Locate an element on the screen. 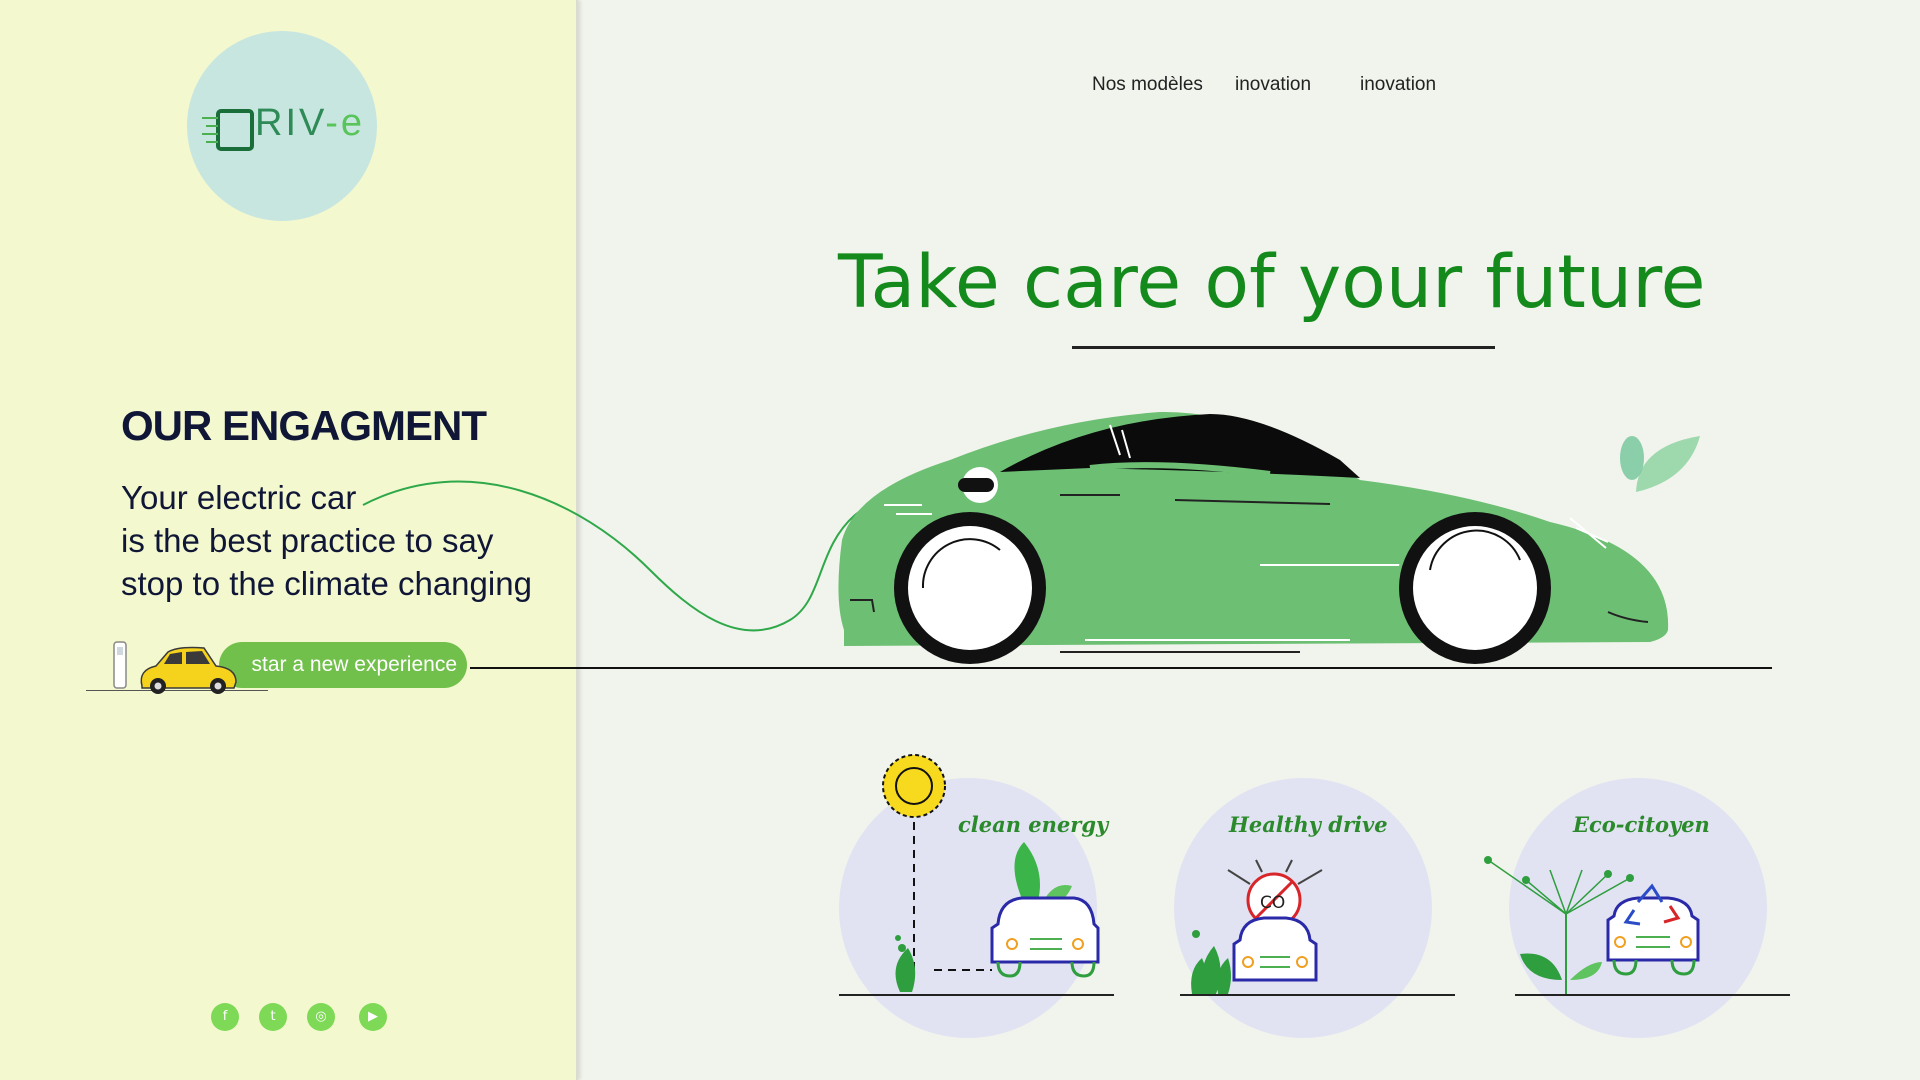 Image resolution: width=1920 pixels, height=1080 pixels. charging-car-icon is located at coordinates (175, 667).